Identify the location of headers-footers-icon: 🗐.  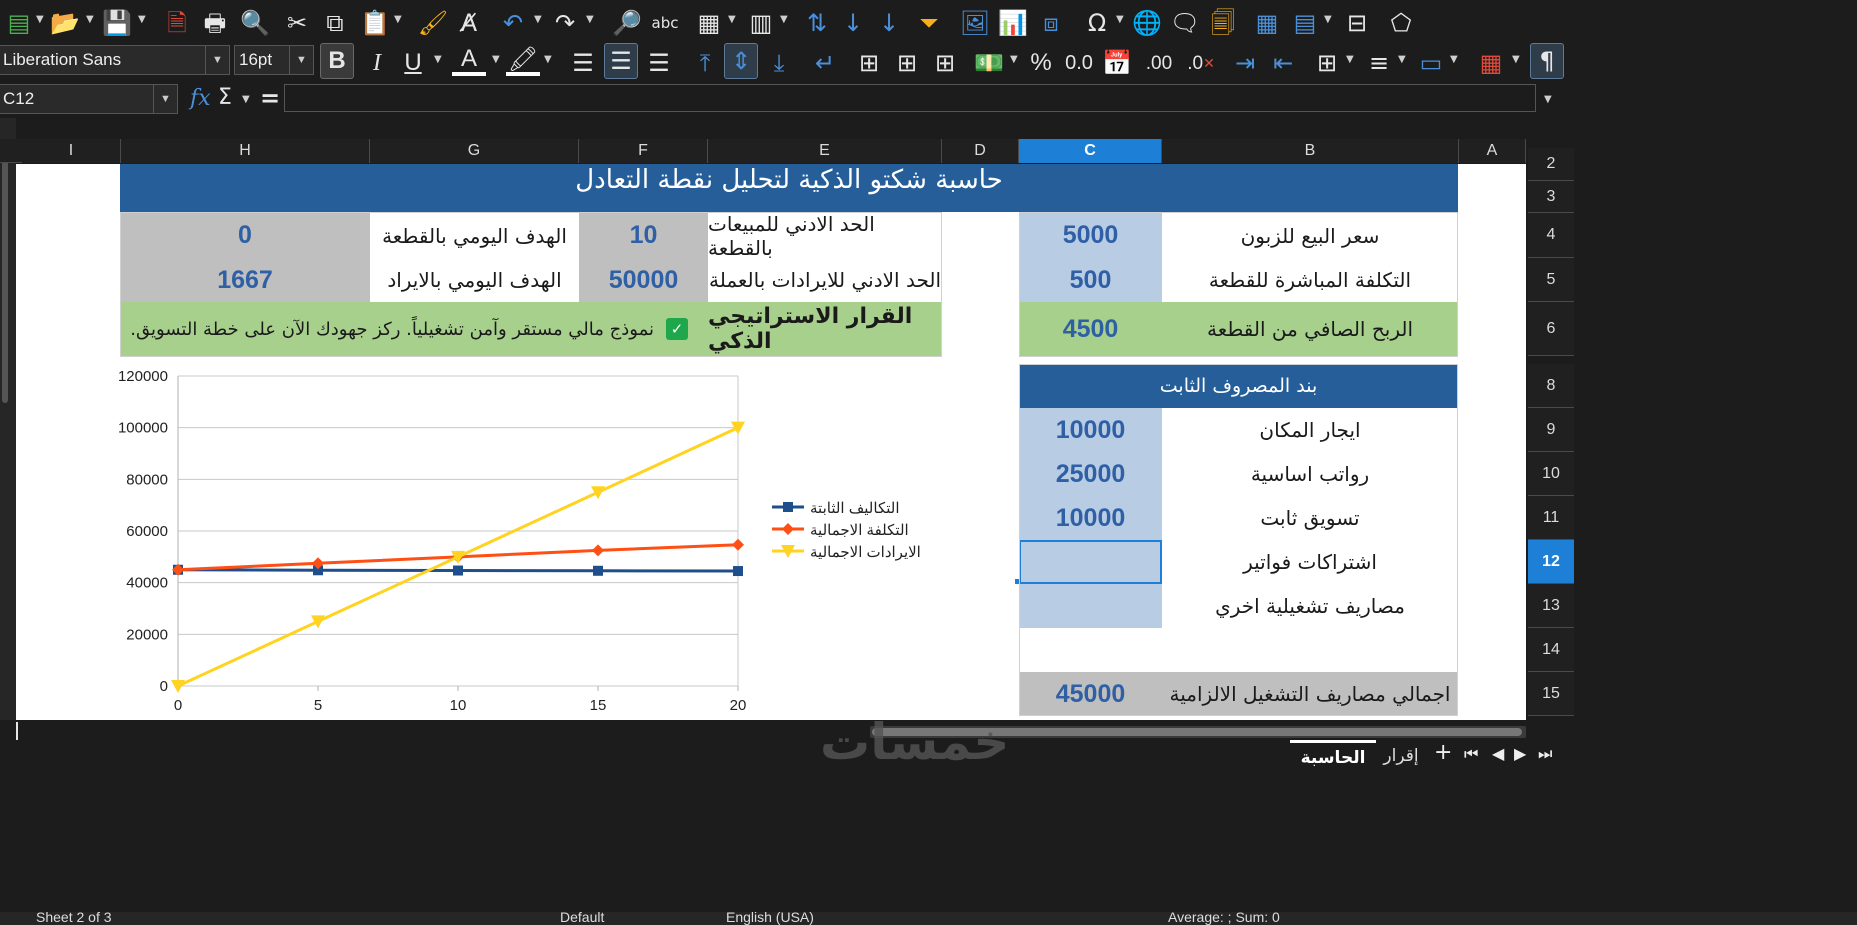
(1223, 23).